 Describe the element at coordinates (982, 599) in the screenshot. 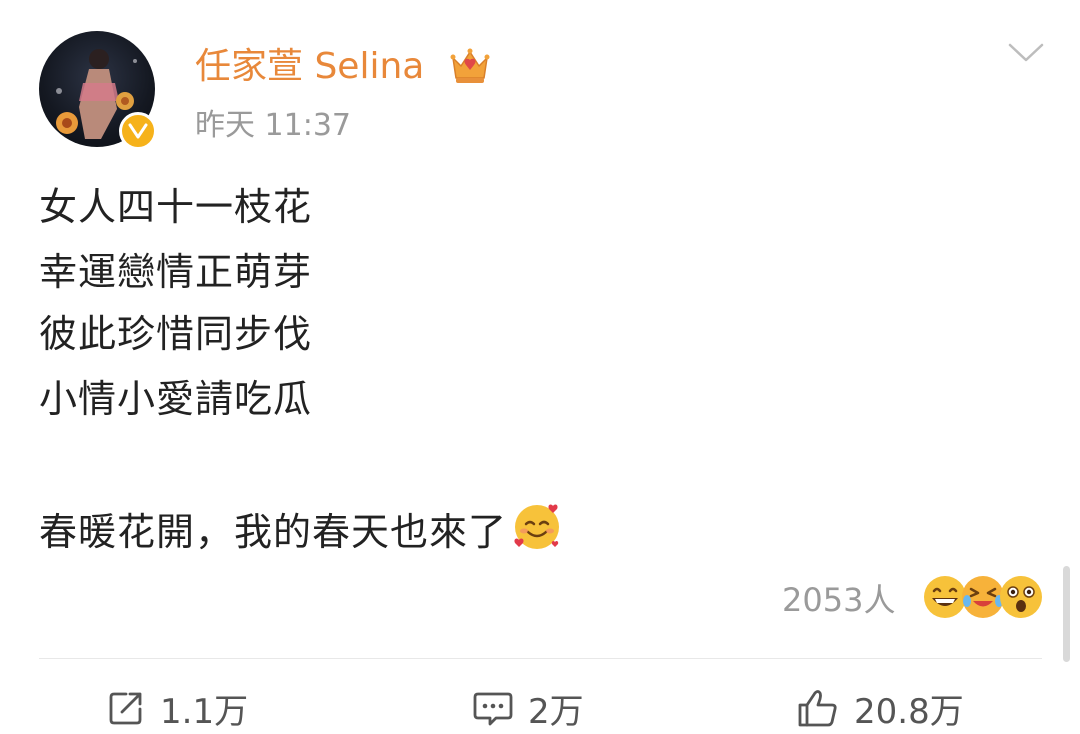

I see `reaction-emojis` at that location.